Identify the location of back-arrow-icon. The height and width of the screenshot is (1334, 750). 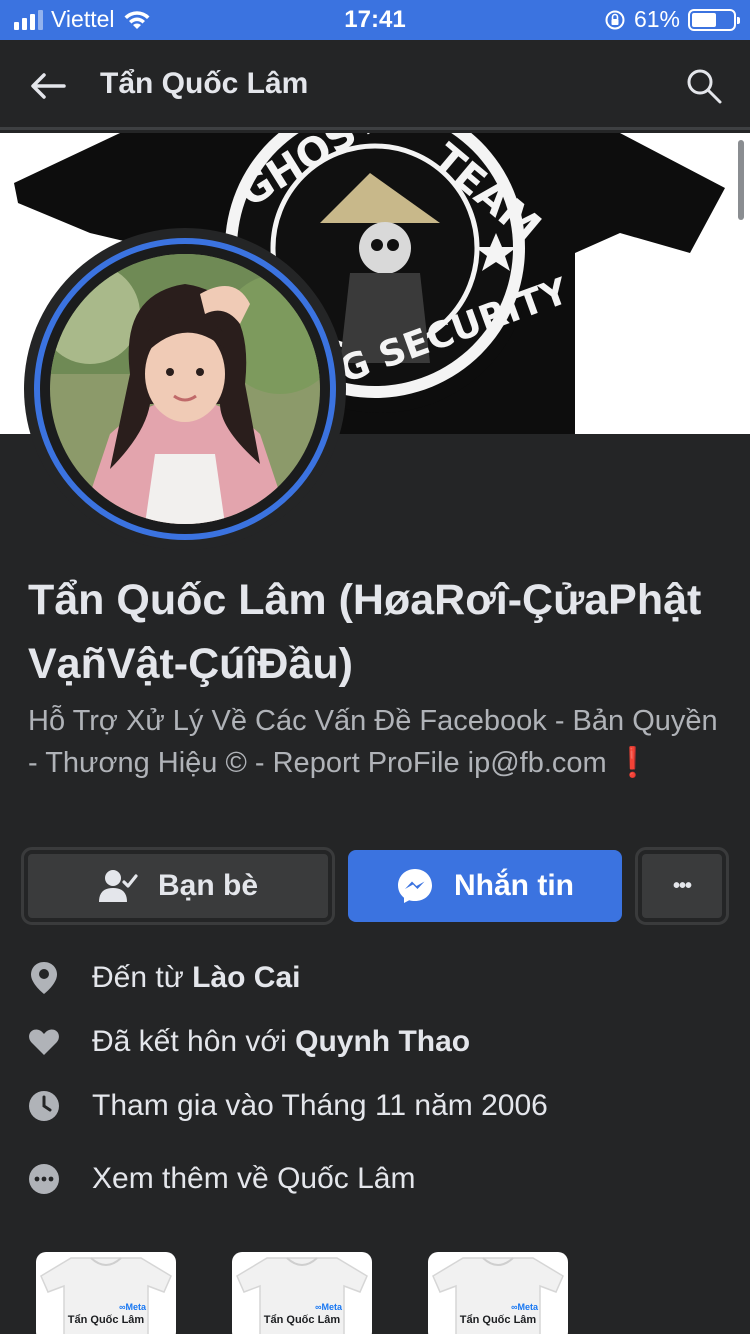
(48, 86).